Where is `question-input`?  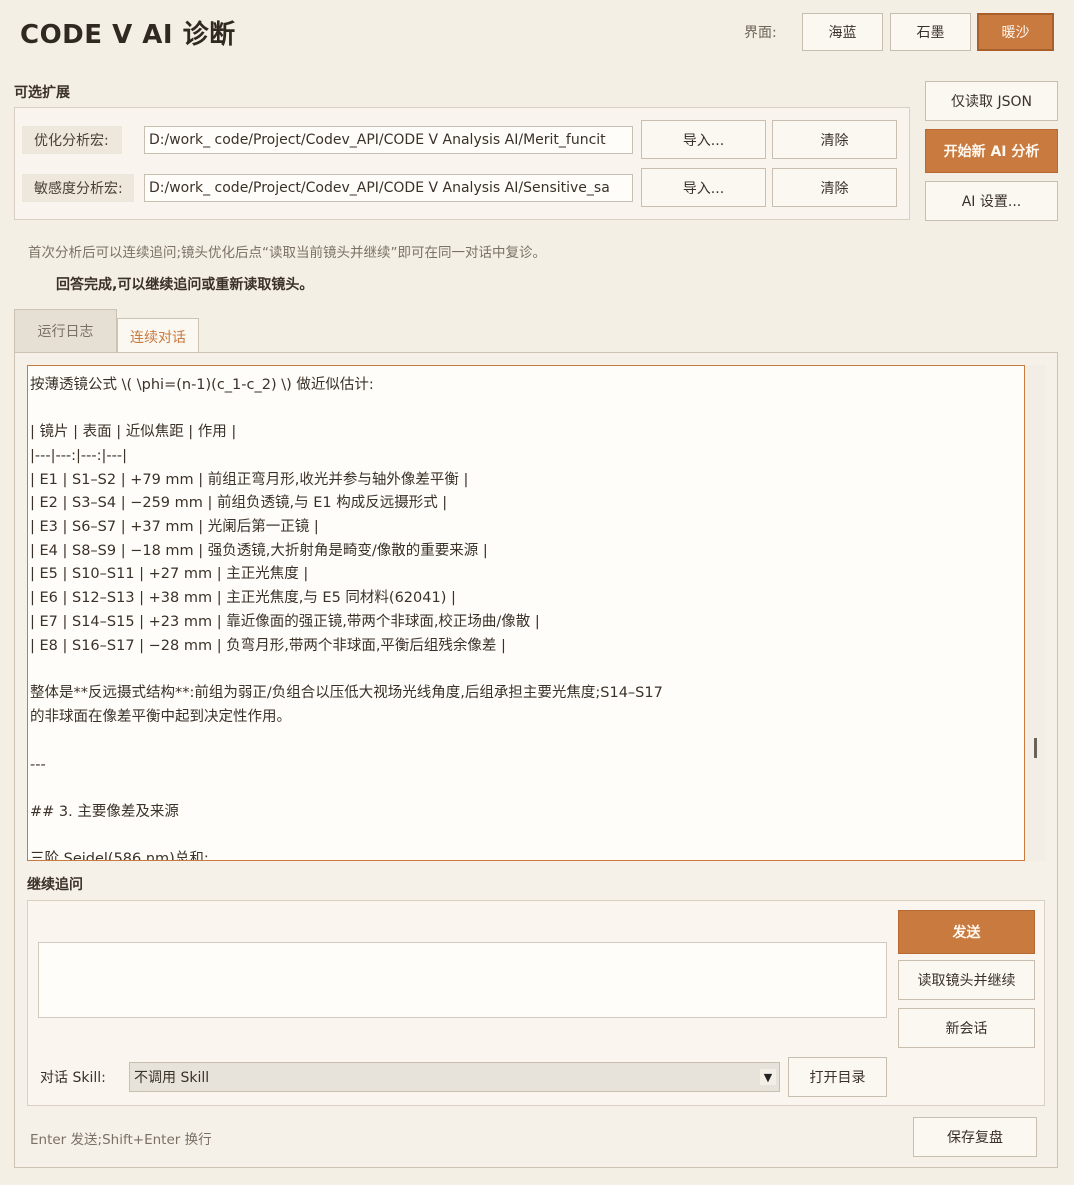 question-input is located at coordinates (462, 980).